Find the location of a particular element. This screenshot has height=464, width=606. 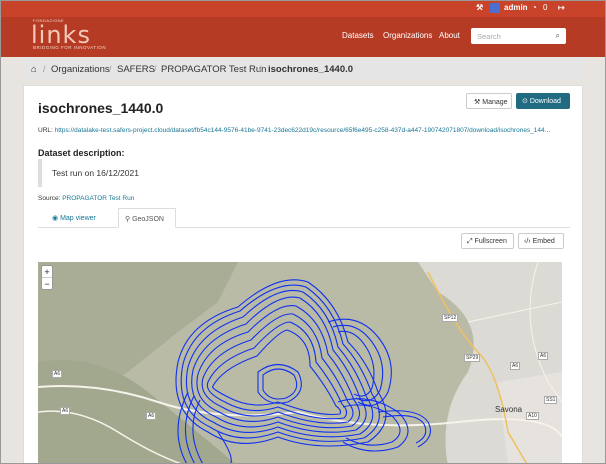

description-text: Test run on 16/12/2021 is located at coordinates (113, 173).